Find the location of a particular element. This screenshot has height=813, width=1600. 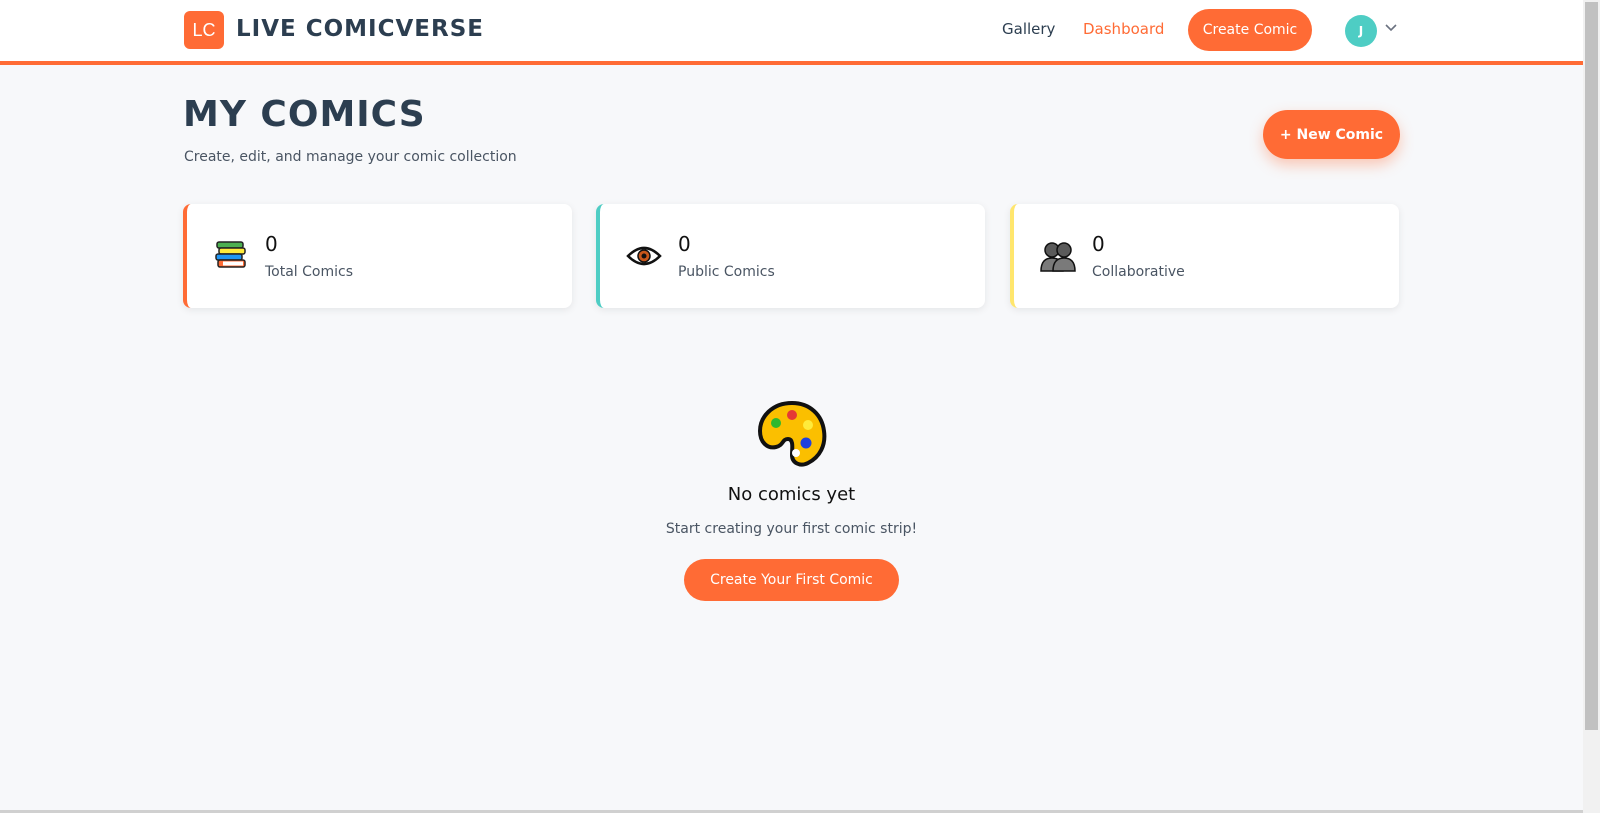

page-title: My Comics is located at coordinates (304, 114).